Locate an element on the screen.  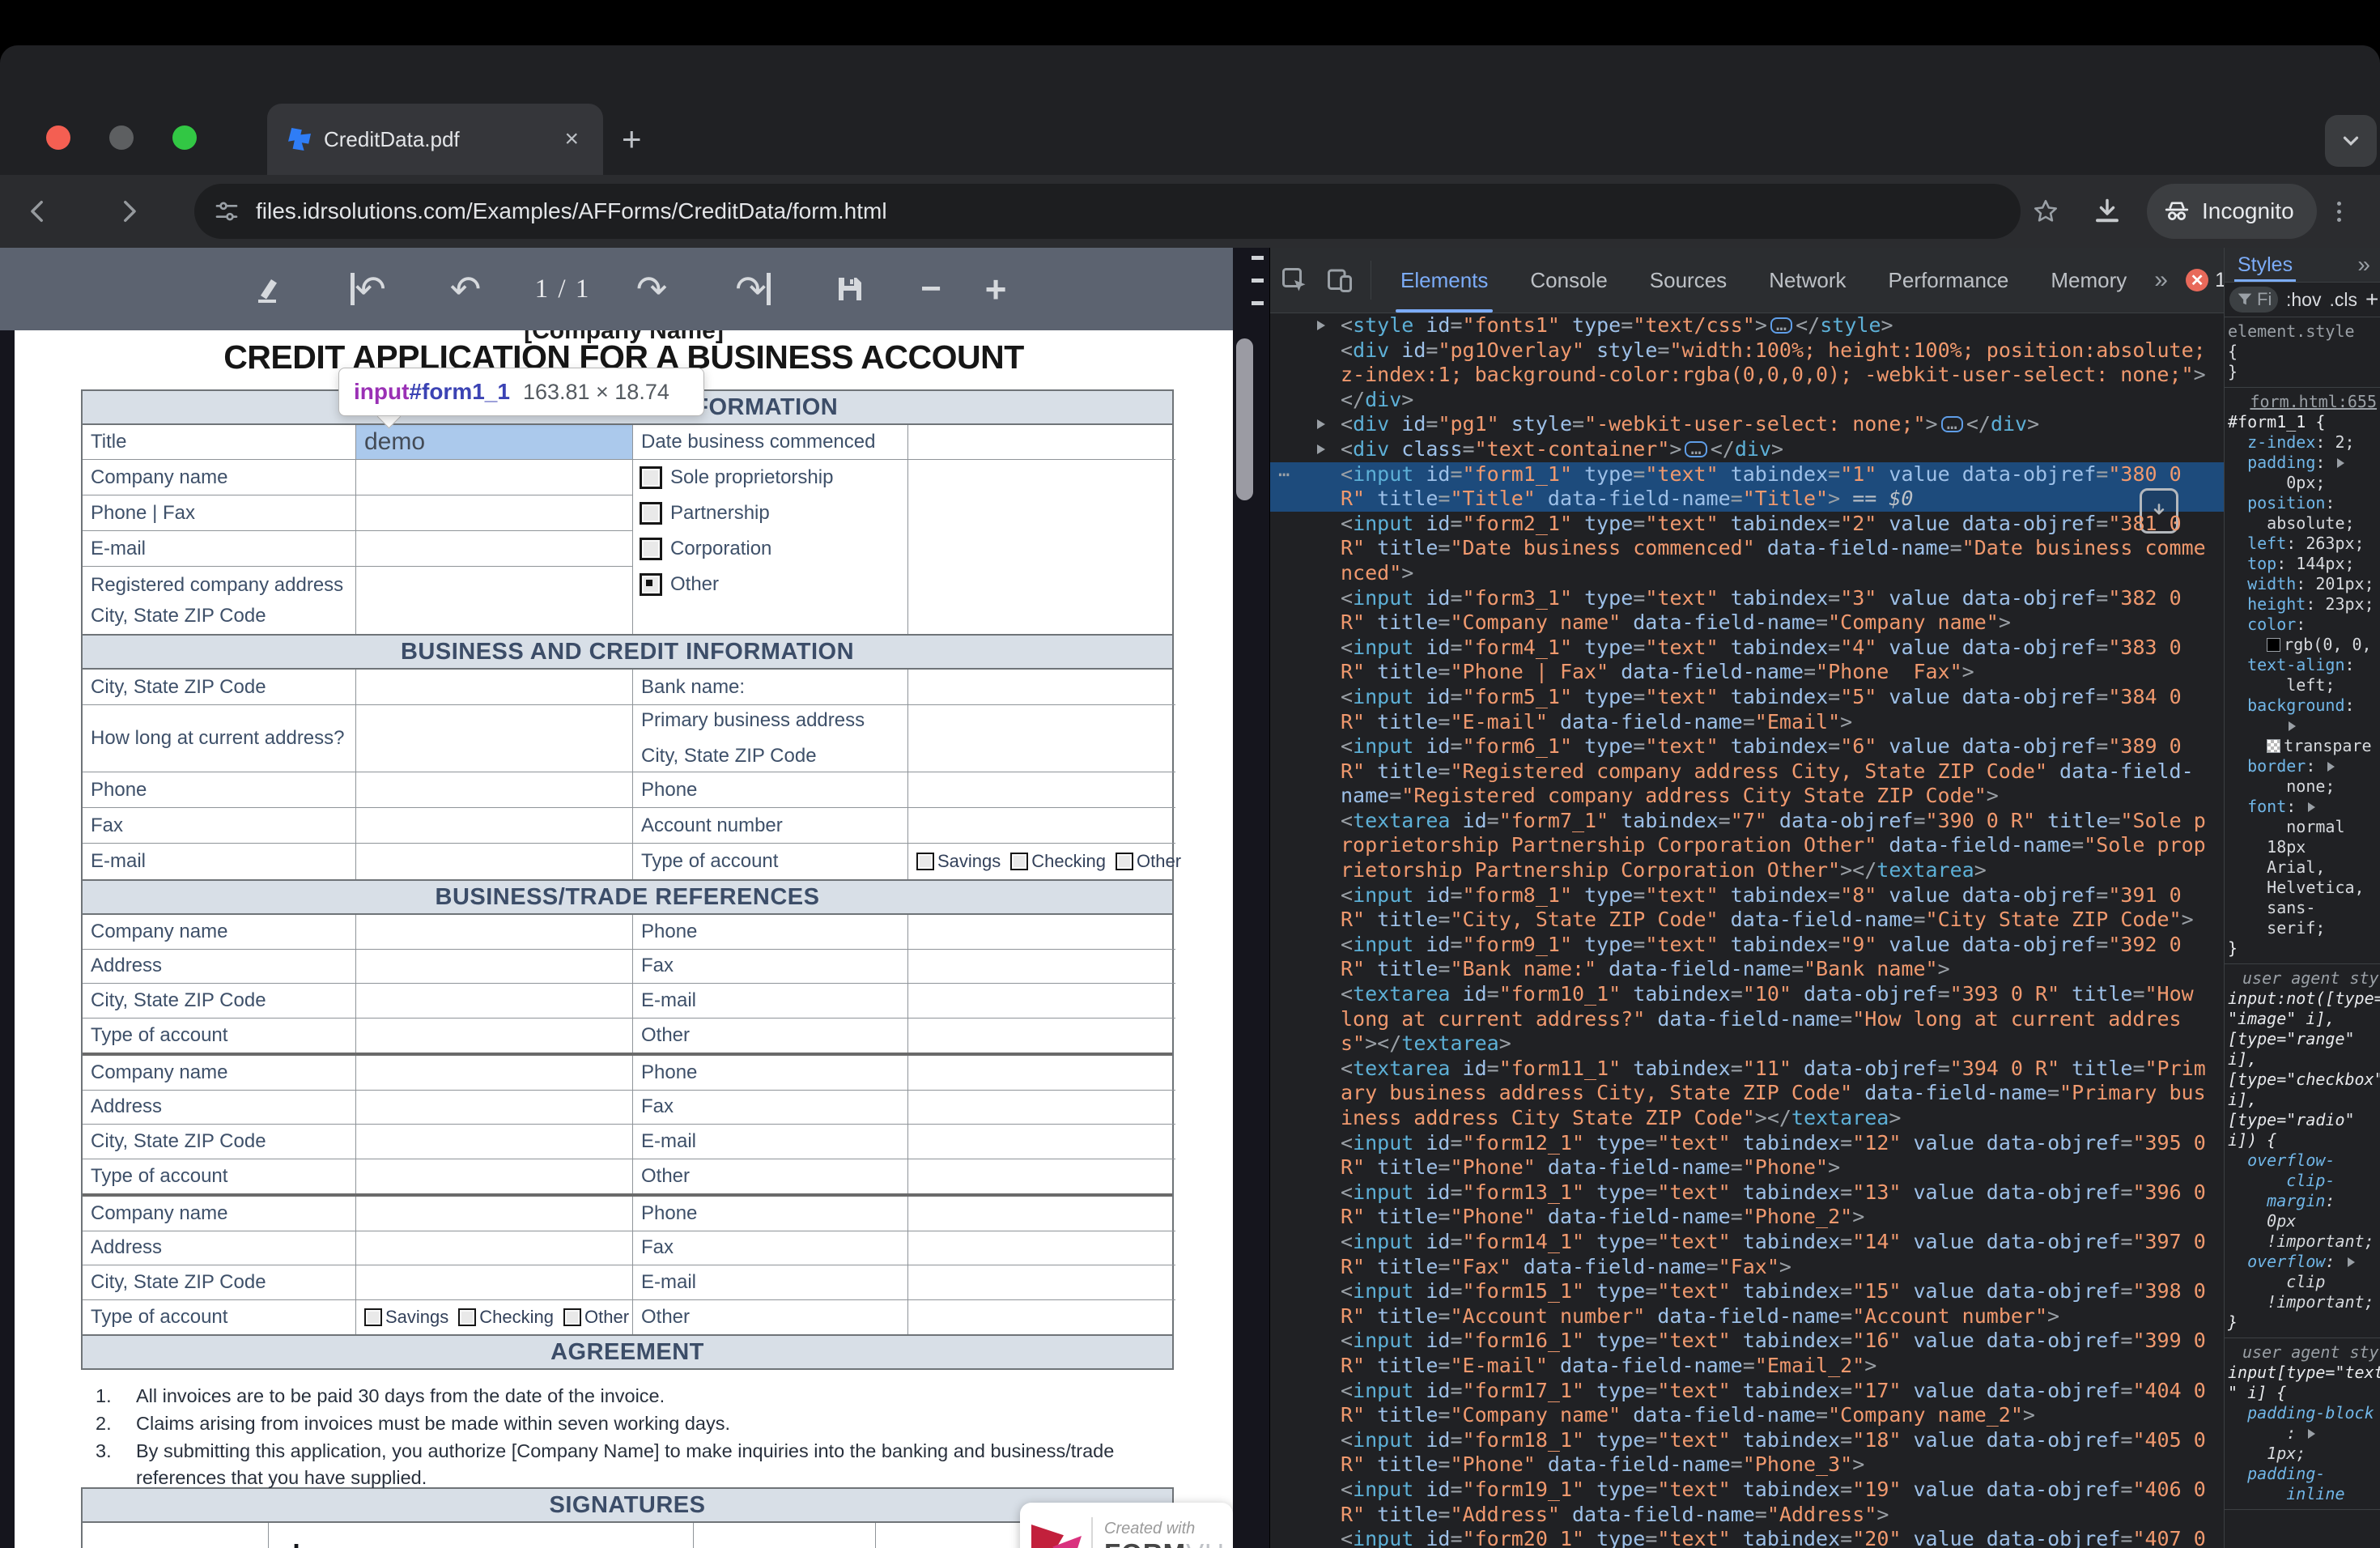
devtools-tab-sources: Sources is located at coordinates (1689, 280).